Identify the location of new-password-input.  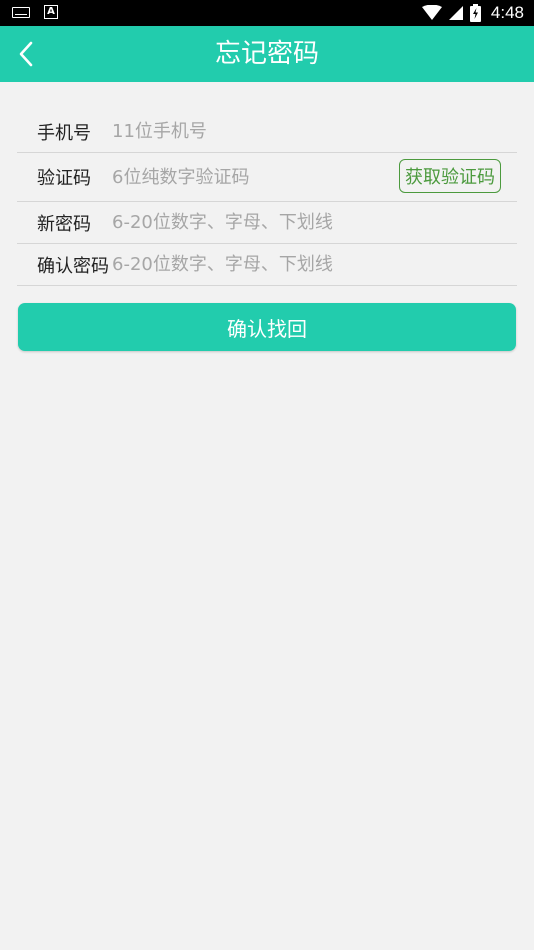
(314, 222).